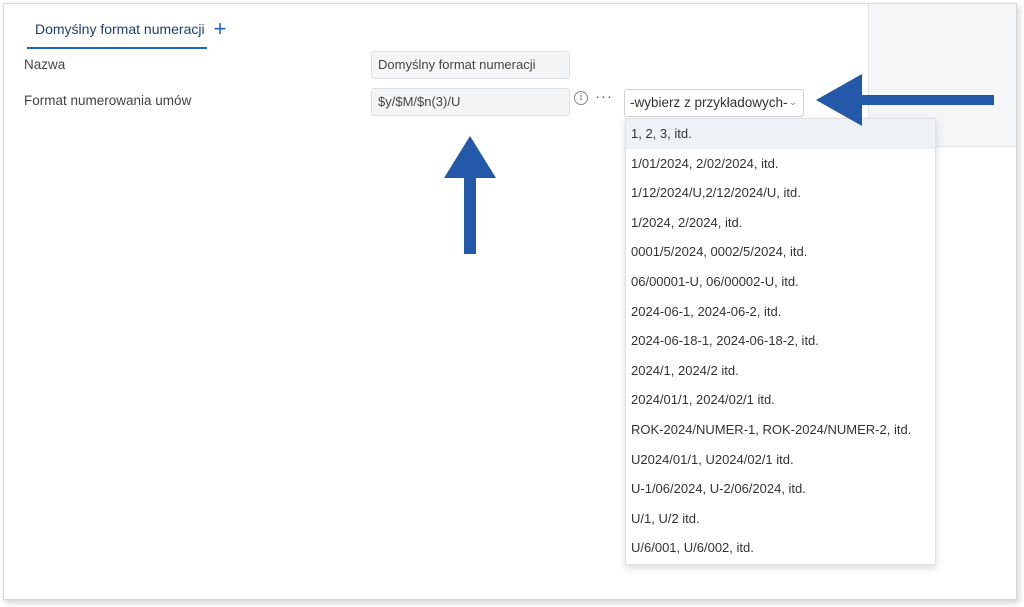  Describe the element at coordinates (780, 223) in the screenshot. I see `dropdown-option: 1/2024, 2/2024, itd.` at that location.